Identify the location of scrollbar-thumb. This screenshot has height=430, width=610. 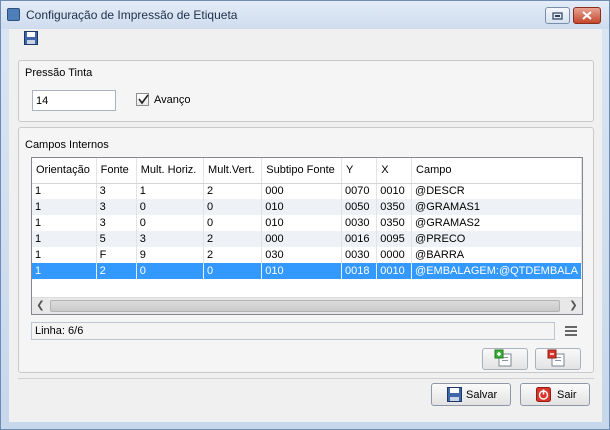
(305, 306).